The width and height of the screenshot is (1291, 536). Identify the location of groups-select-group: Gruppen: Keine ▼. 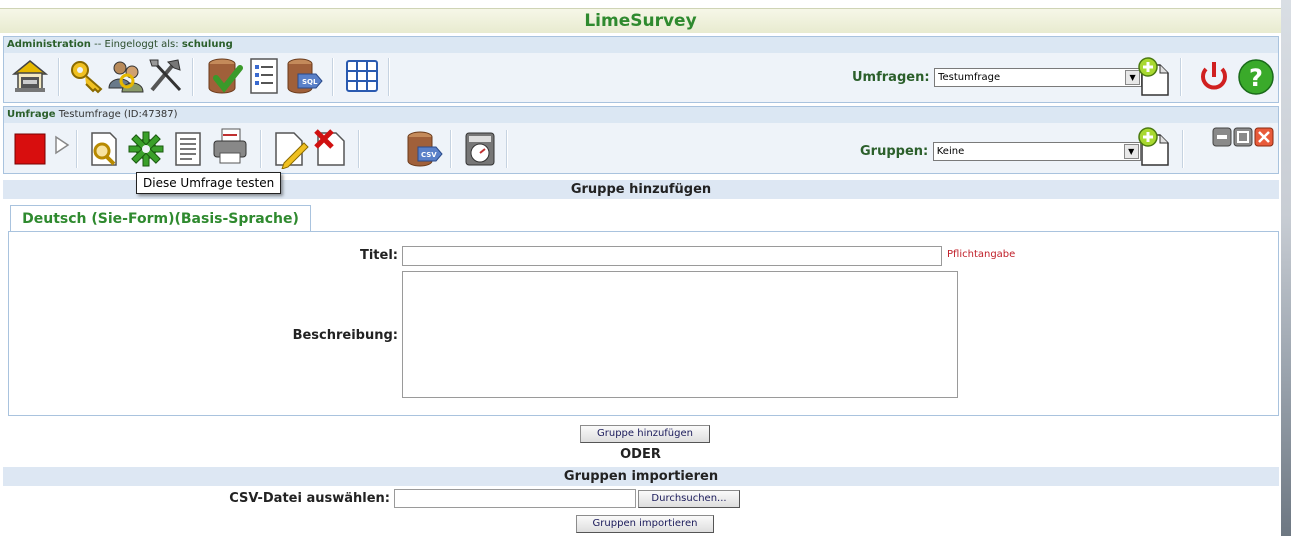
(1000, 151).